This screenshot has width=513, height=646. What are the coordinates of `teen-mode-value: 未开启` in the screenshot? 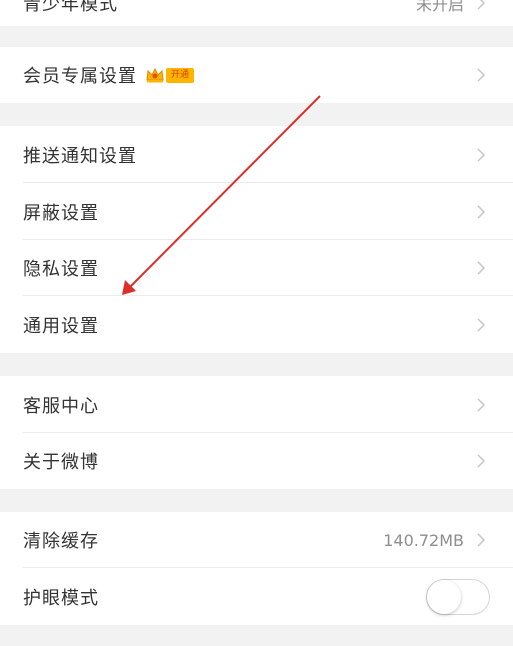 It's located at (439, 7).